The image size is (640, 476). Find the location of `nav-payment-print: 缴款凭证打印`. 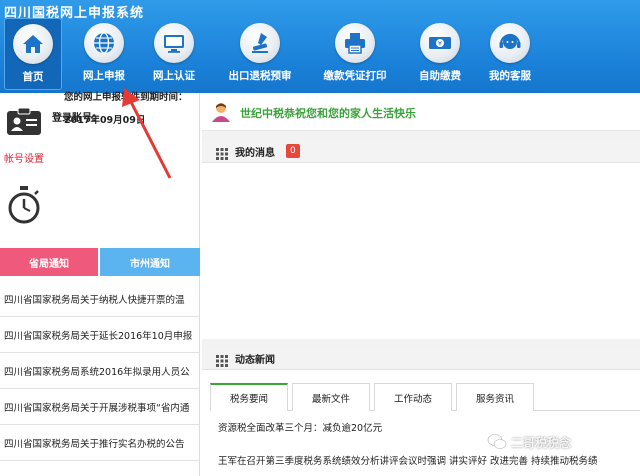

nav-payment-print: 缴款凭证打印 is located at coordinates (355, 54).